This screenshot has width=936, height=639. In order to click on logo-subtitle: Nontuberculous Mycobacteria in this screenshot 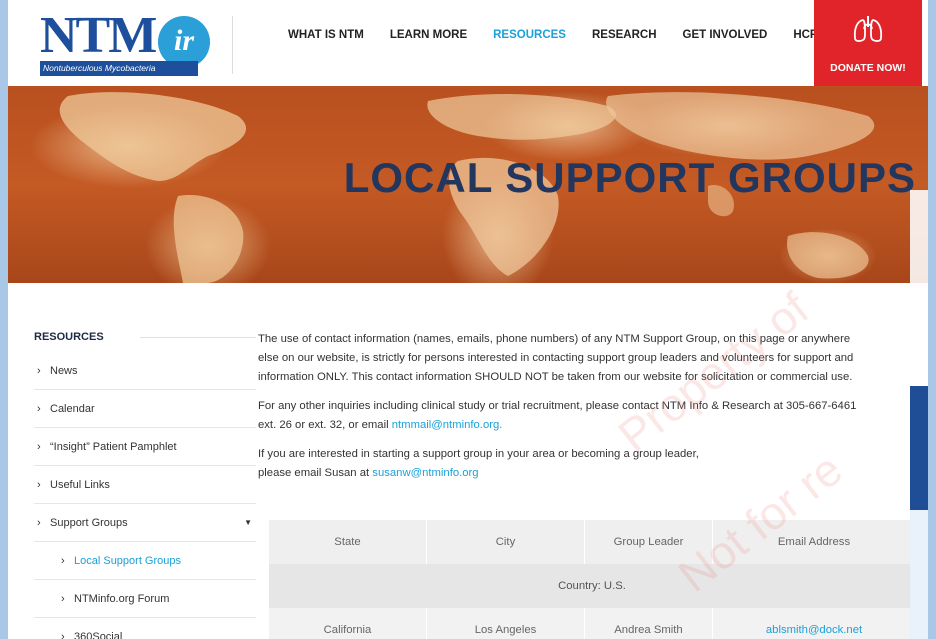, I will do `click(119, 68)`.